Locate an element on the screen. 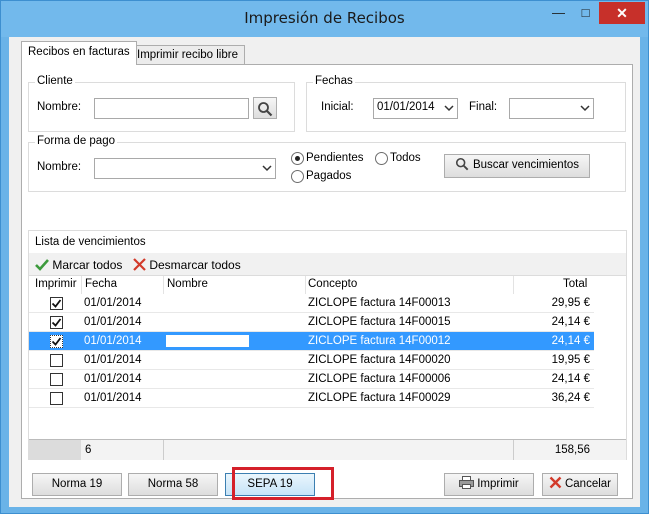  footer-sum: 158,56 is located at coordinates (572, 450).